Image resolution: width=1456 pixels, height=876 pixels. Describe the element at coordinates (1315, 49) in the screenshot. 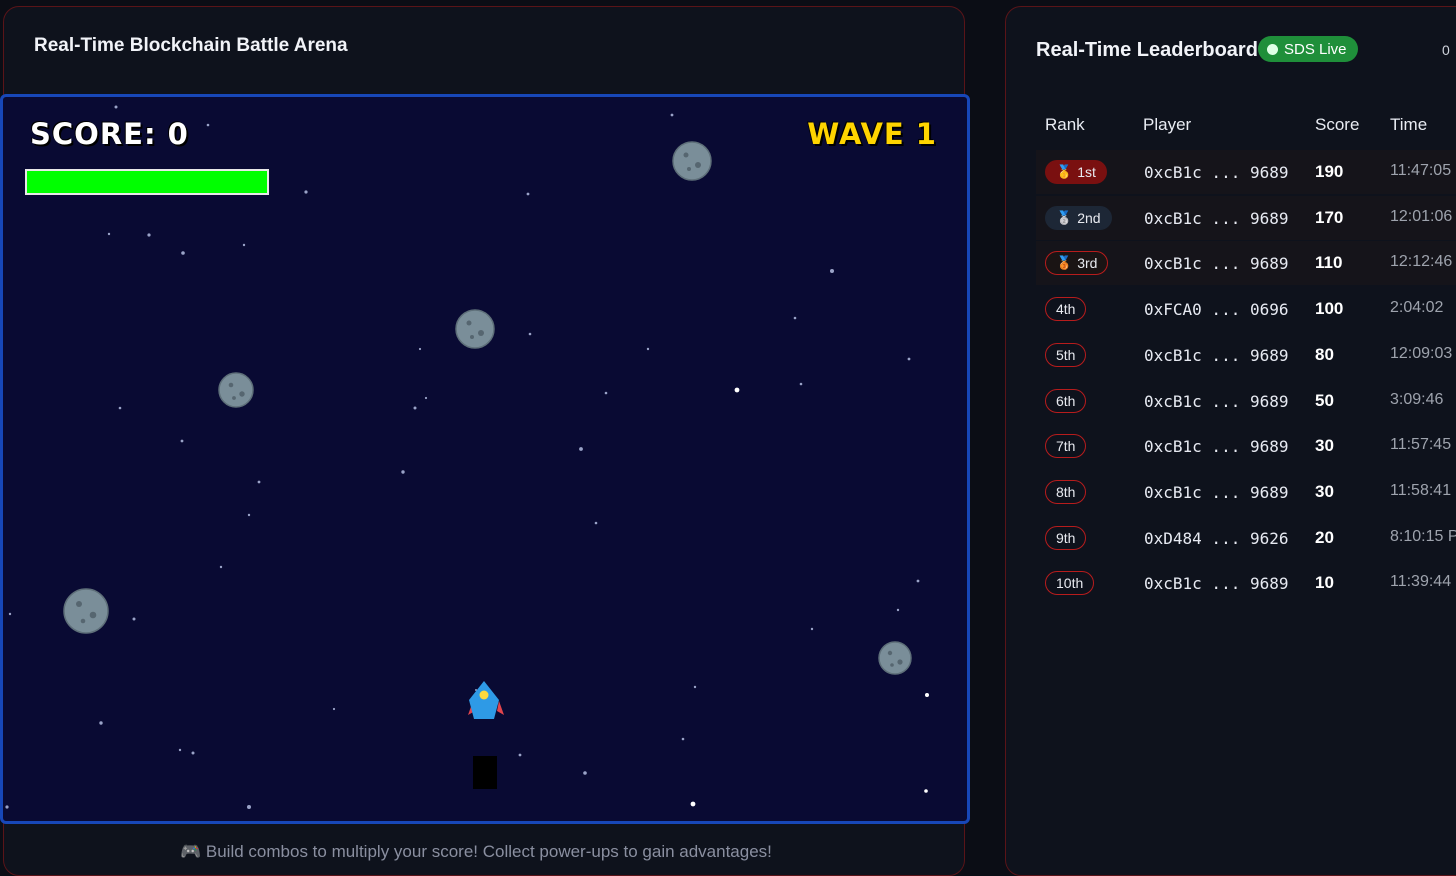

I see `live-badge-label: SDS Live` at that location.